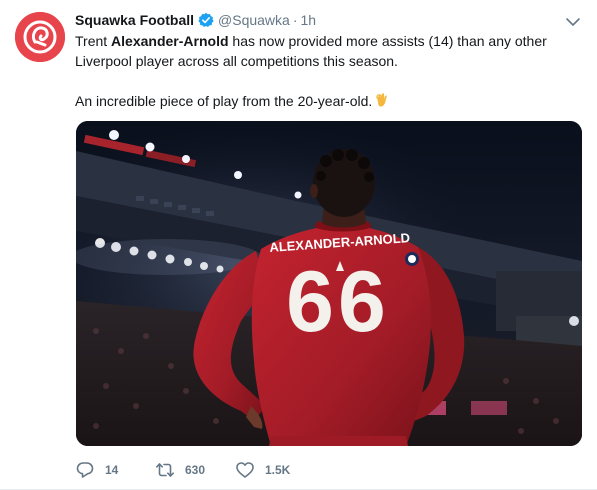 This screenshot has width=597, height=490. I want to click on retweet-button: 630, so click(196, 470).